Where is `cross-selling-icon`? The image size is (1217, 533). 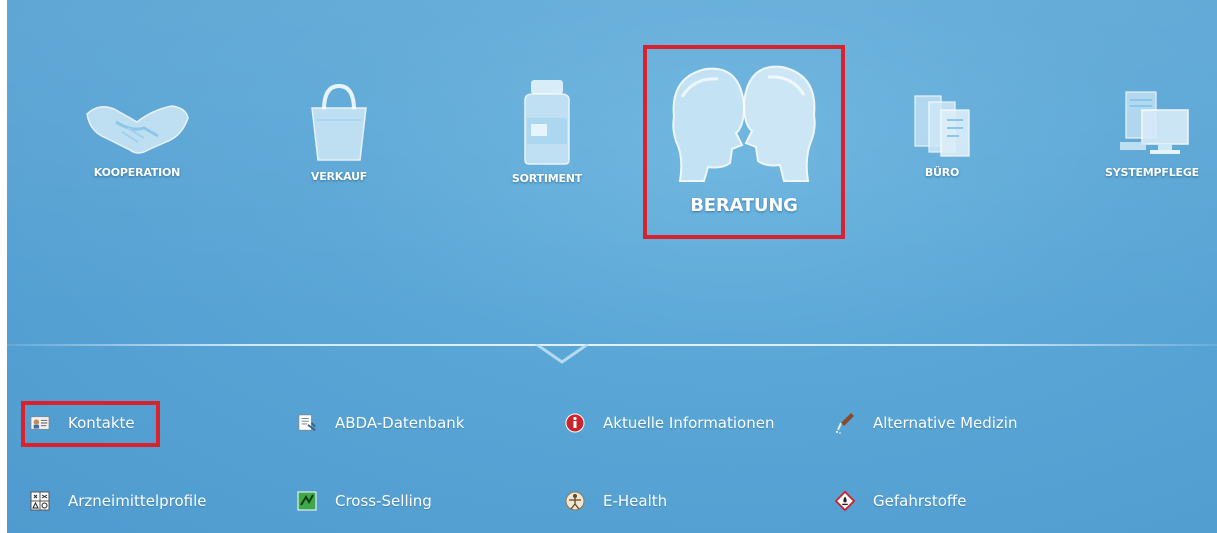
cross-selling-icon is located at coordinates (307, 501).